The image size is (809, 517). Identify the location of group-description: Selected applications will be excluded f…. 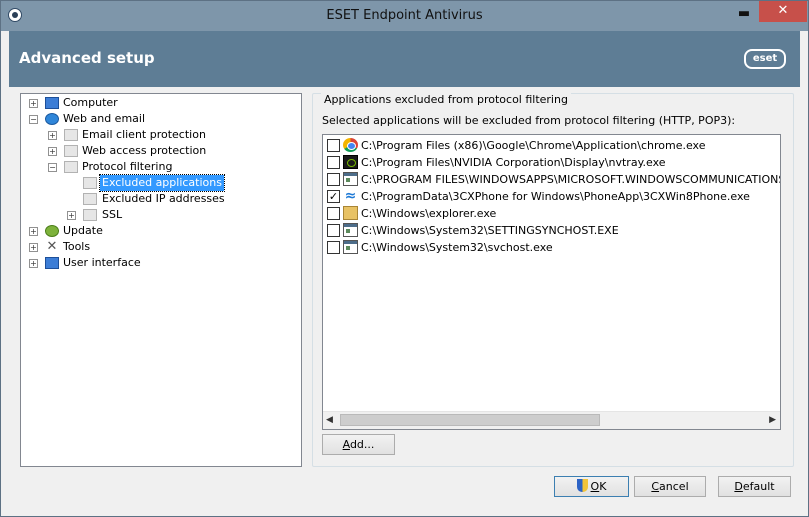
(529, 120).